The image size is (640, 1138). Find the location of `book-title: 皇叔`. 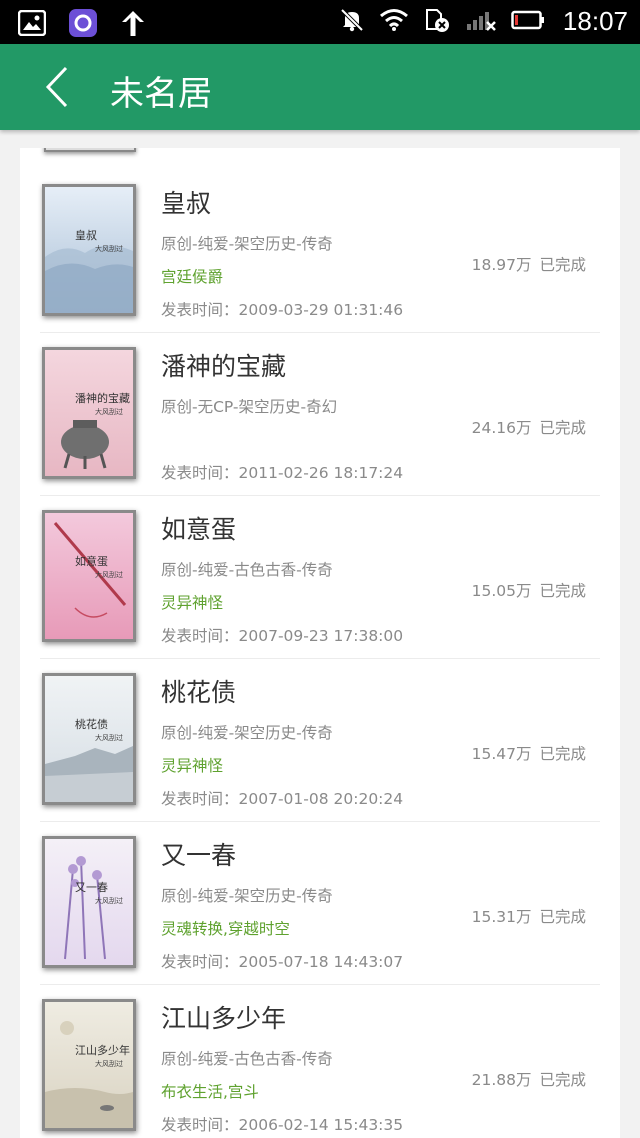

book-title: 皇叔 is located at coordinates (186, 203).